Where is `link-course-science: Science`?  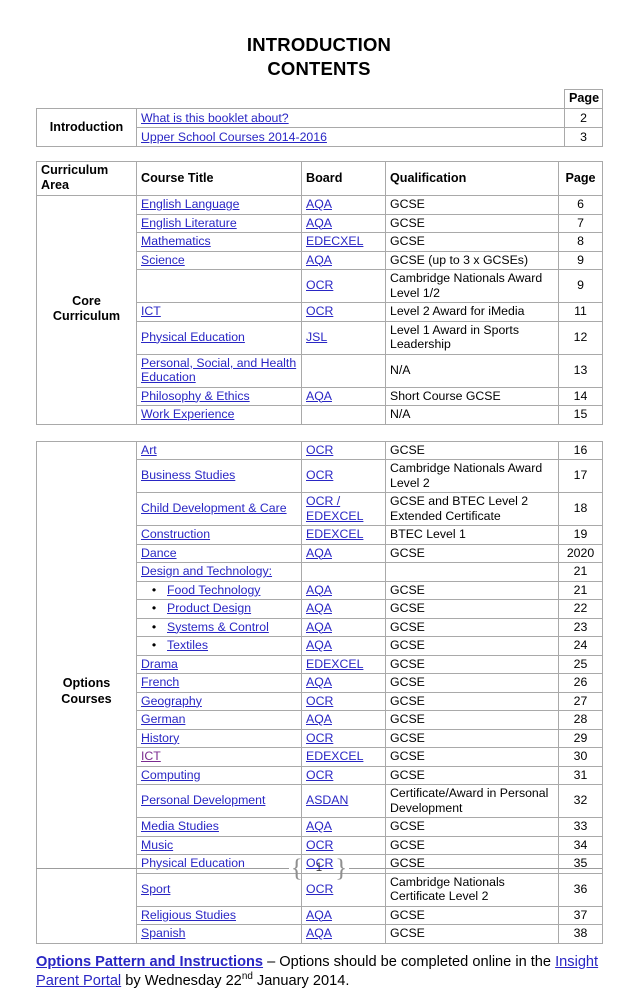 link-course-science: Science is located at coordinates (163, 260).